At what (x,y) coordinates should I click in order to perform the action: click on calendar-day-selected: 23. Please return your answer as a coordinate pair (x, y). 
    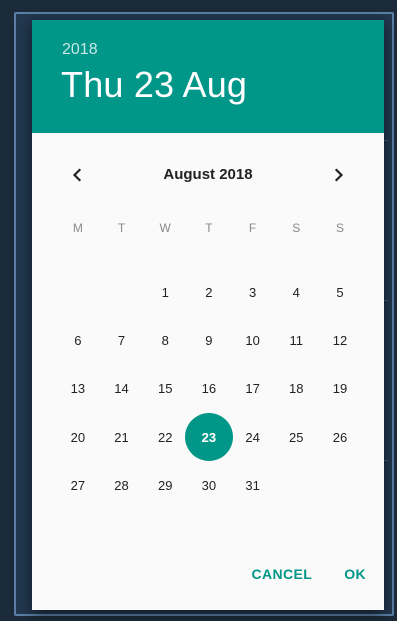
    Looking at the image, I should click on (209, 437).